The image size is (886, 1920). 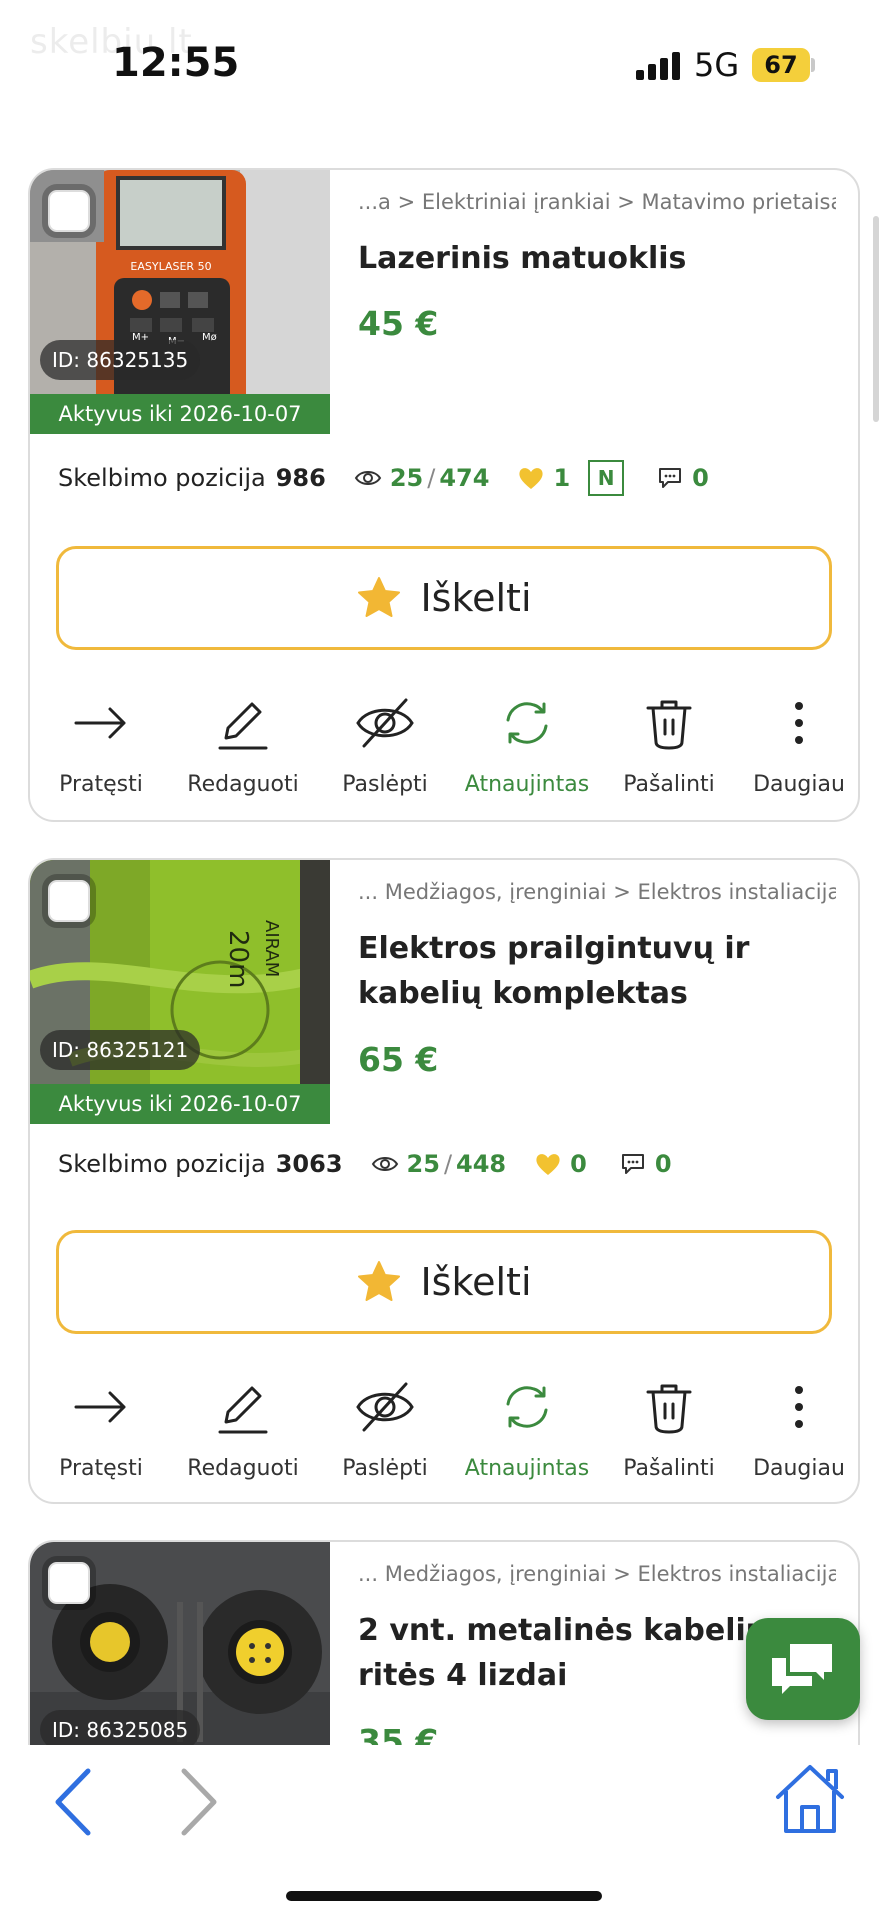 What do you see at coordinates (548, 1164) in the screenshot?
I see `heart-icon` at bounding box center [548, 1164].